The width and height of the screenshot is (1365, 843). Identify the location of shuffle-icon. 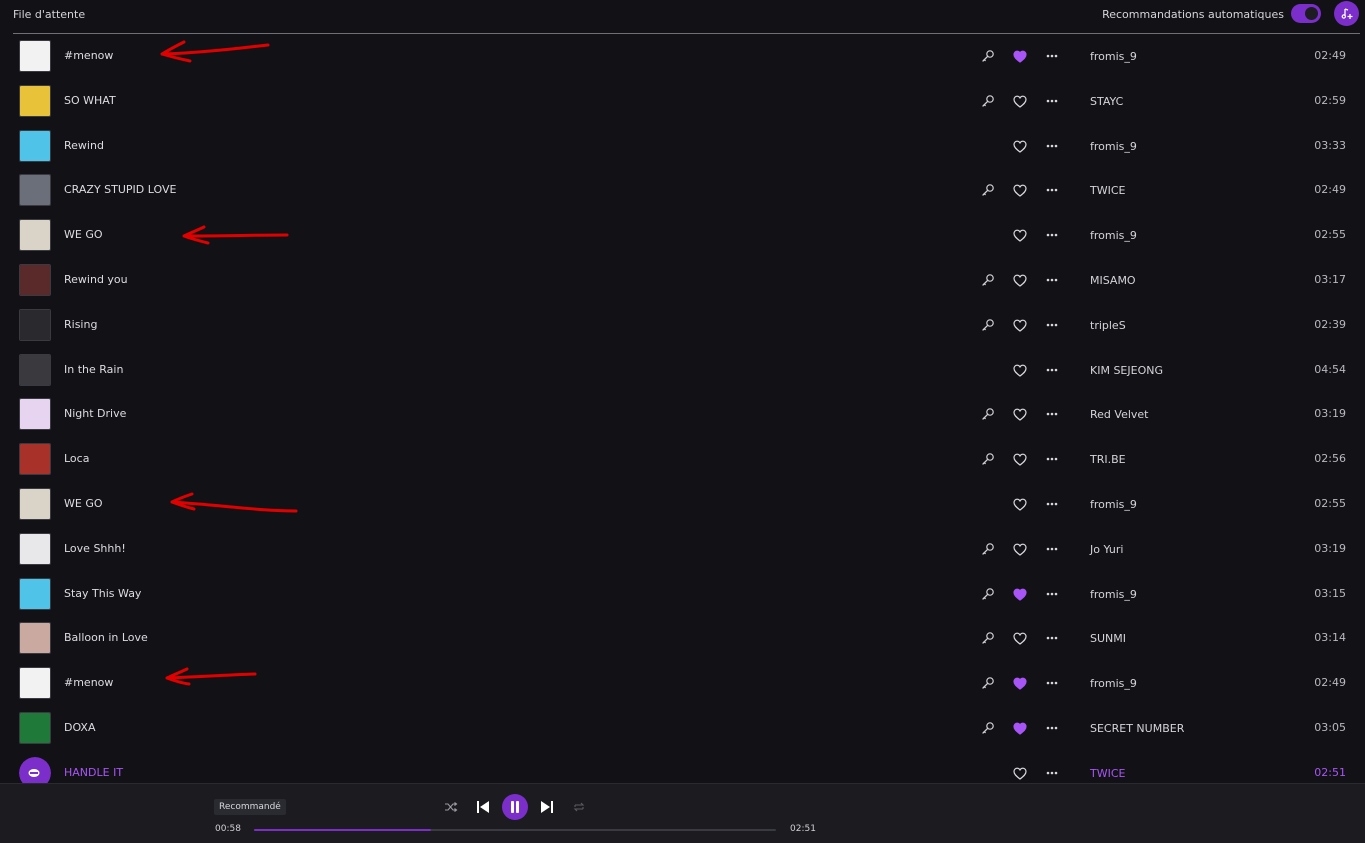
(451, 807).